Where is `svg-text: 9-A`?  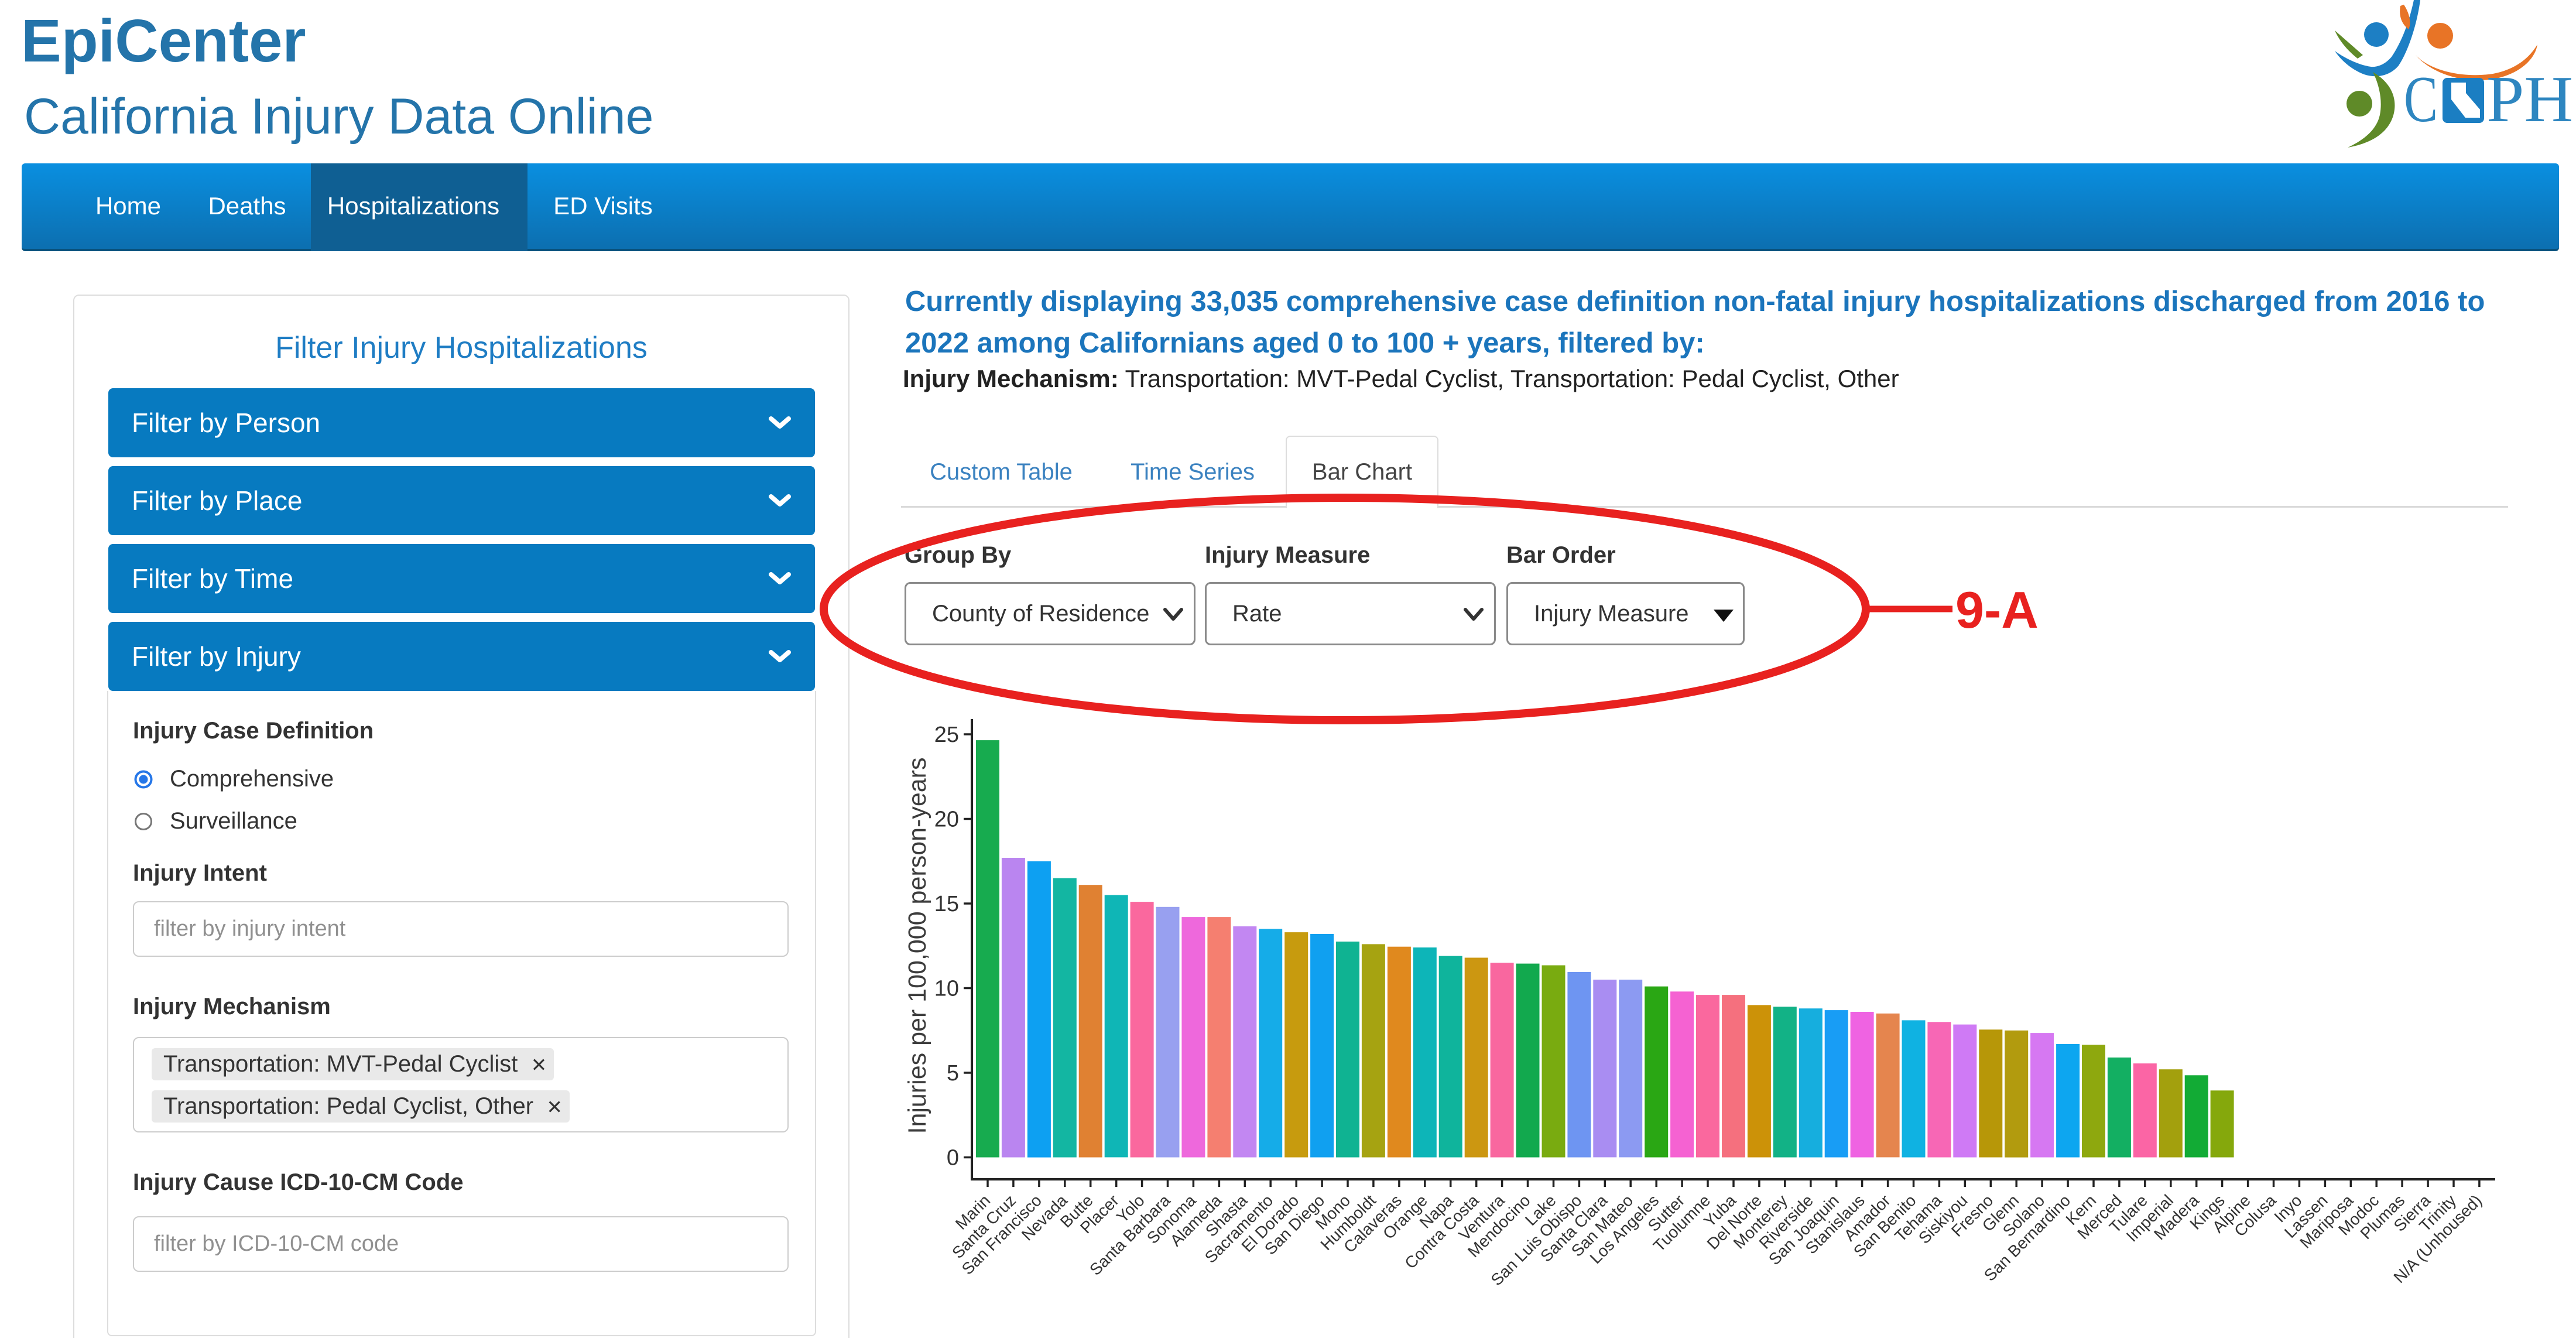 svg-text: 9-A is located at coordinates (1997, 610).